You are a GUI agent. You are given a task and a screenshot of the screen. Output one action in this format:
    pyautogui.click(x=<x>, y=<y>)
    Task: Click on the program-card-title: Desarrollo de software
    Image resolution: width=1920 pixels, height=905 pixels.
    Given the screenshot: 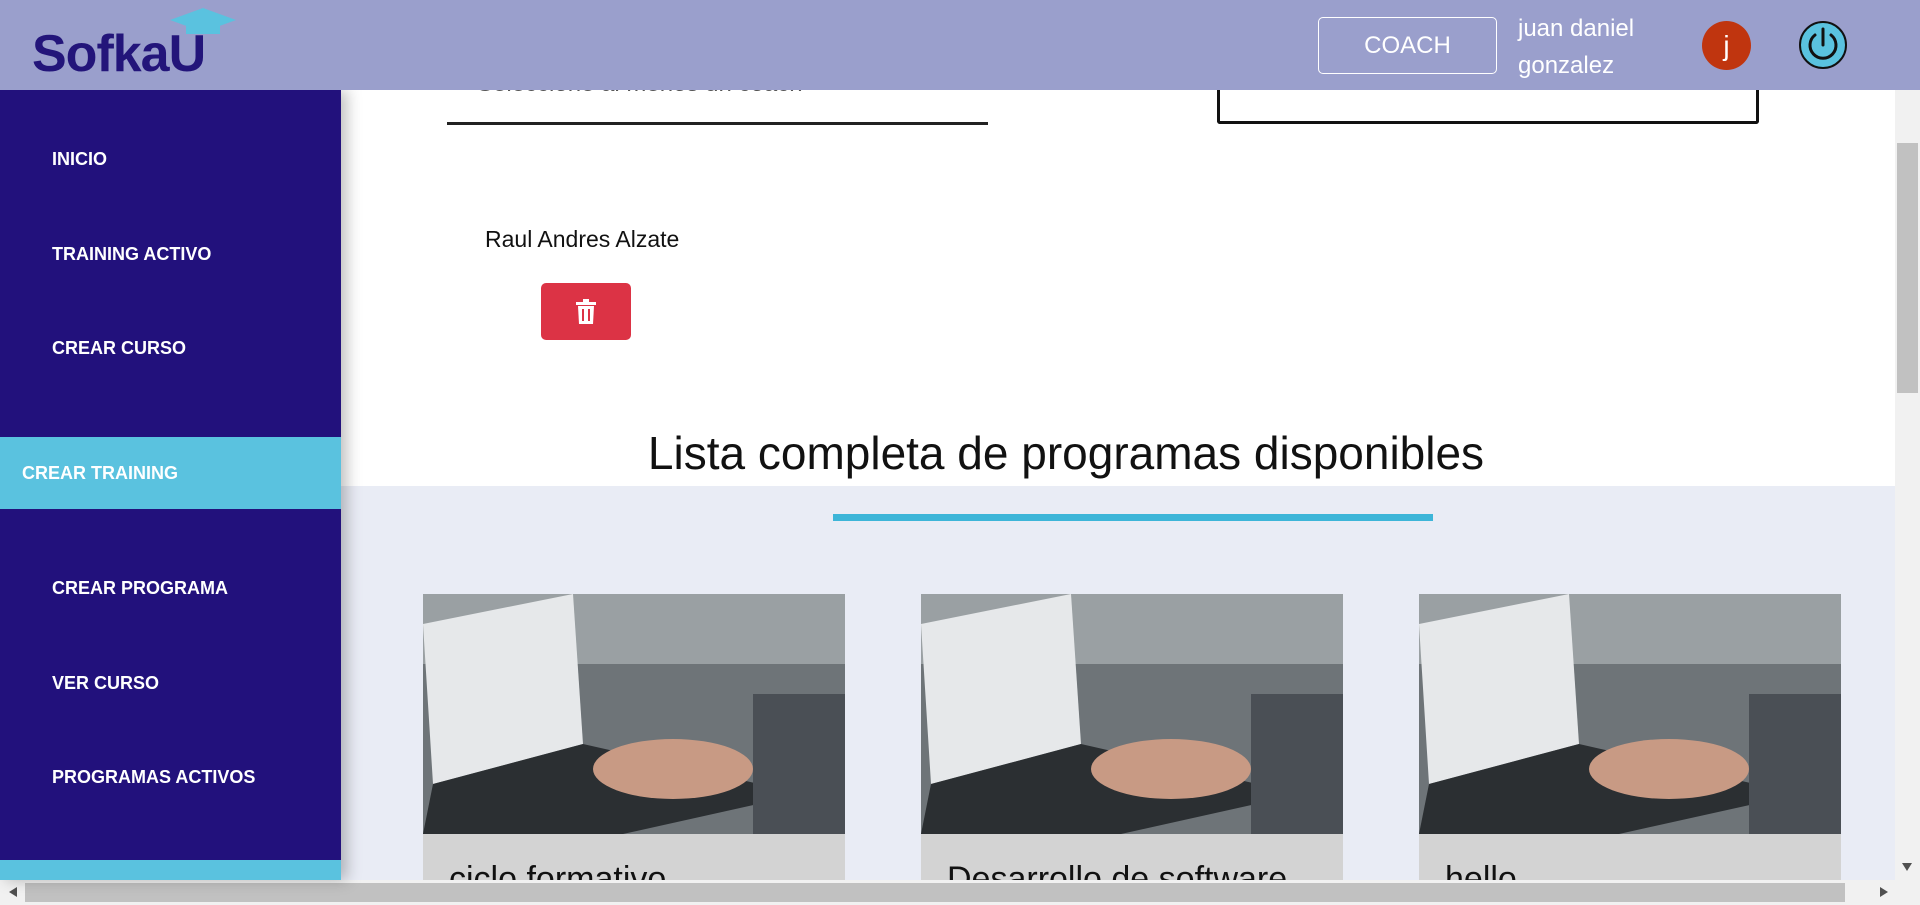 What is the action you would take?
    pyautogui.click(x=1117, y=870)
    